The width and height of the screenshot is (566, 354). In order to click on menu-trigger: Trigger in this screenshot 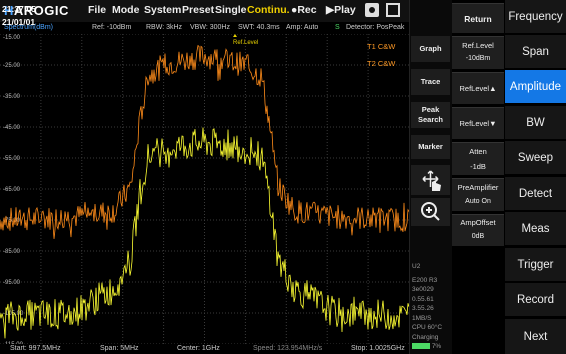, I will do `click(535, 264)`.